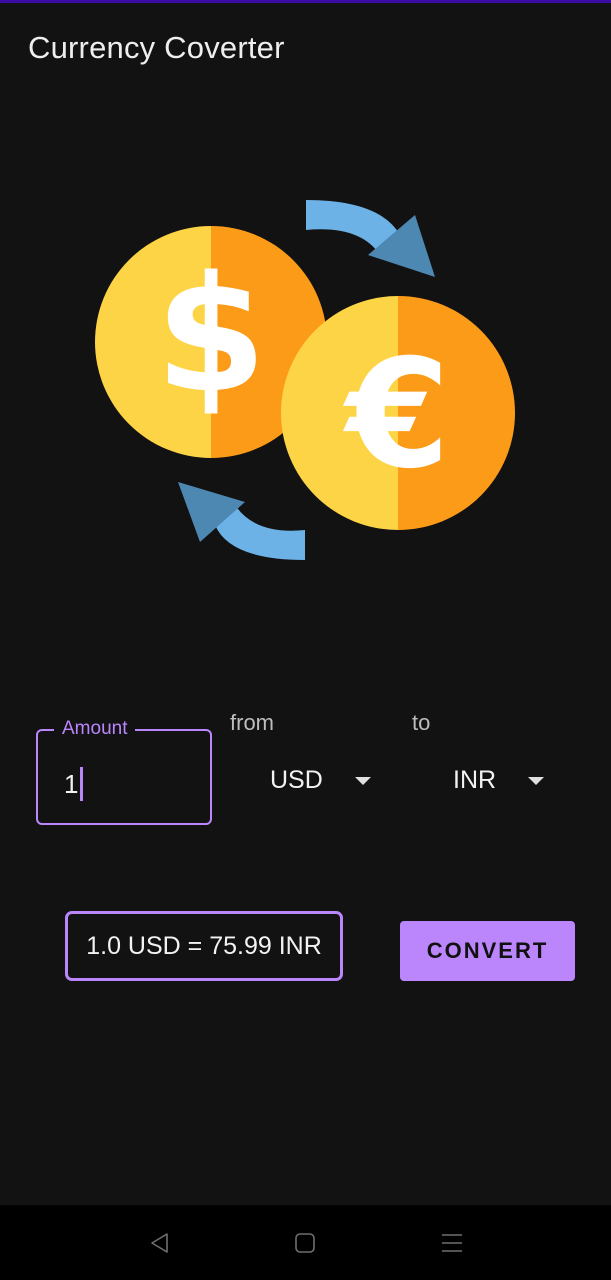 This screenshot has height=1280, width=611. I want to click on to-label: to, so click(421, 722).